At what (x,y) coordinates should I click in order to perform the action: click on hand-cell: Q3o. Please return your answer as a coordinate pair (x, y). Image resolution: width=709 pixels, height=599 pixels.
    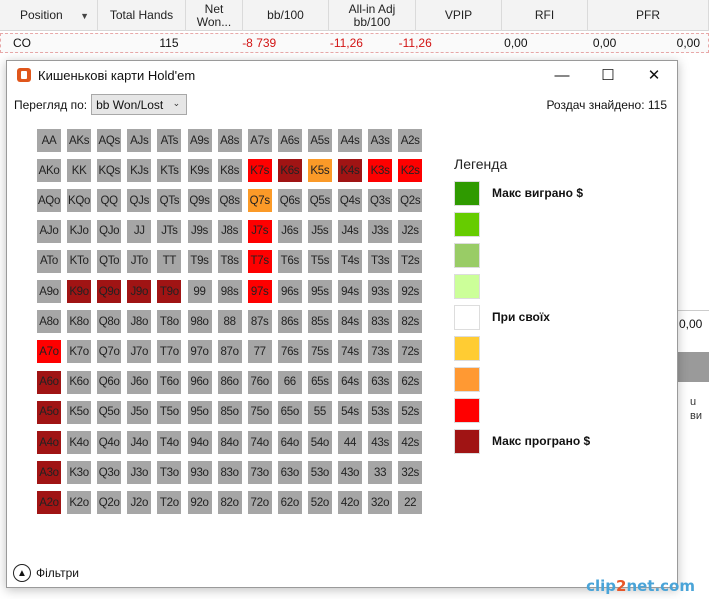
    Looking at the image, I should click on (109, 473).